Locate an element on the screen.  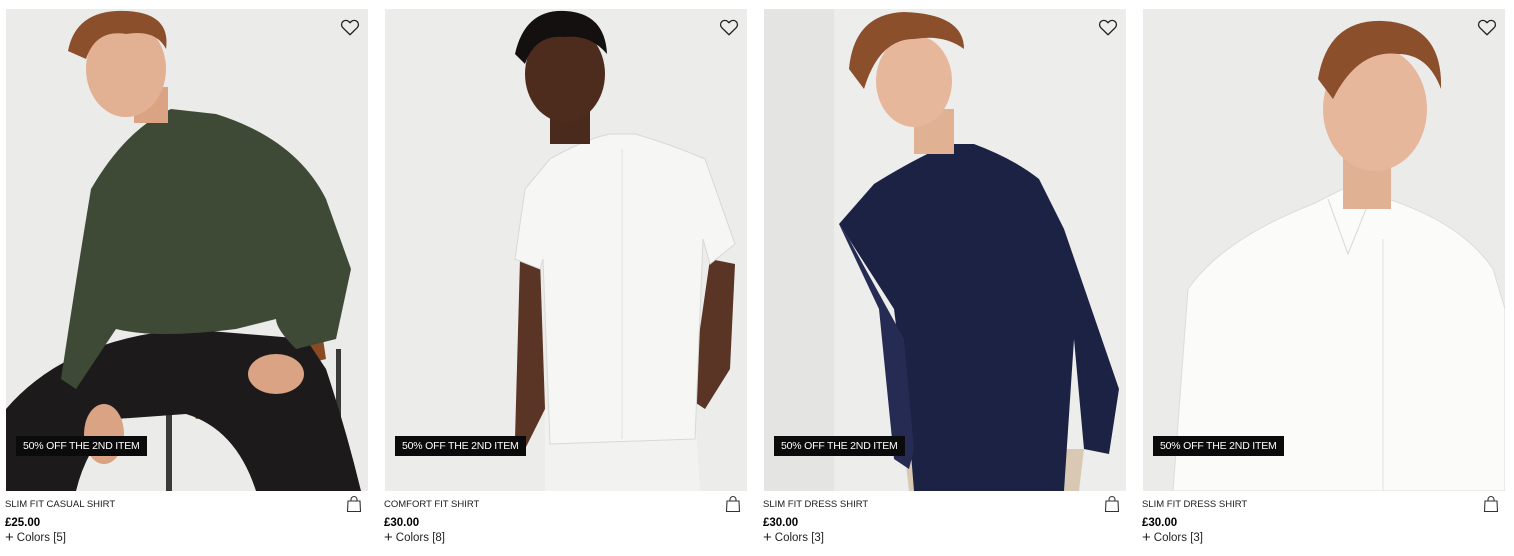
product-price: £25.00 is located at coordinates (23, 523).